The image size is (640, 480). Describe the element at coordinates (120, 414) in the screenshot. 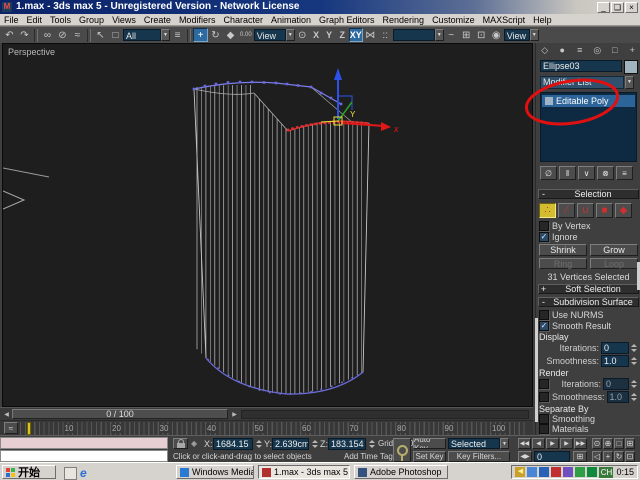

I see `time-slider: 0 / 100` at that location.